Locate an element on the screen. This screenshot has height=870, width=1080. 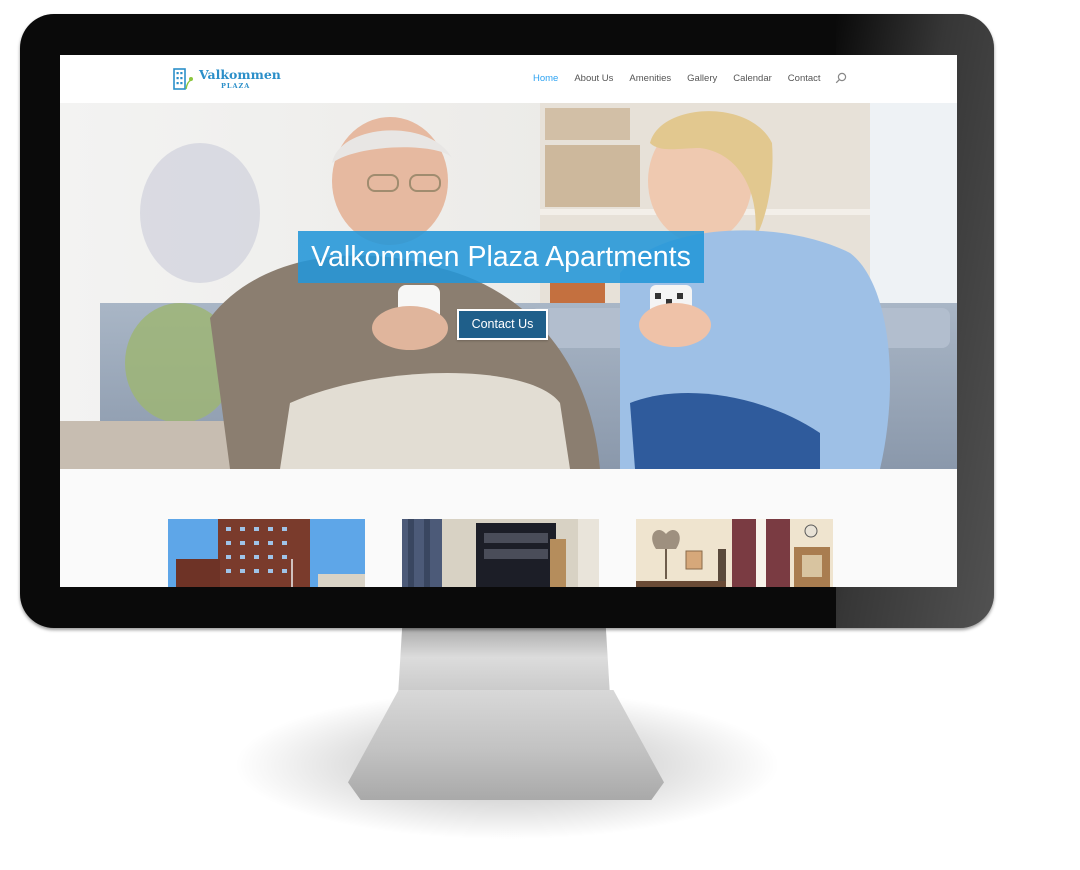
living-room-photo is located at coordinates (500, 553).